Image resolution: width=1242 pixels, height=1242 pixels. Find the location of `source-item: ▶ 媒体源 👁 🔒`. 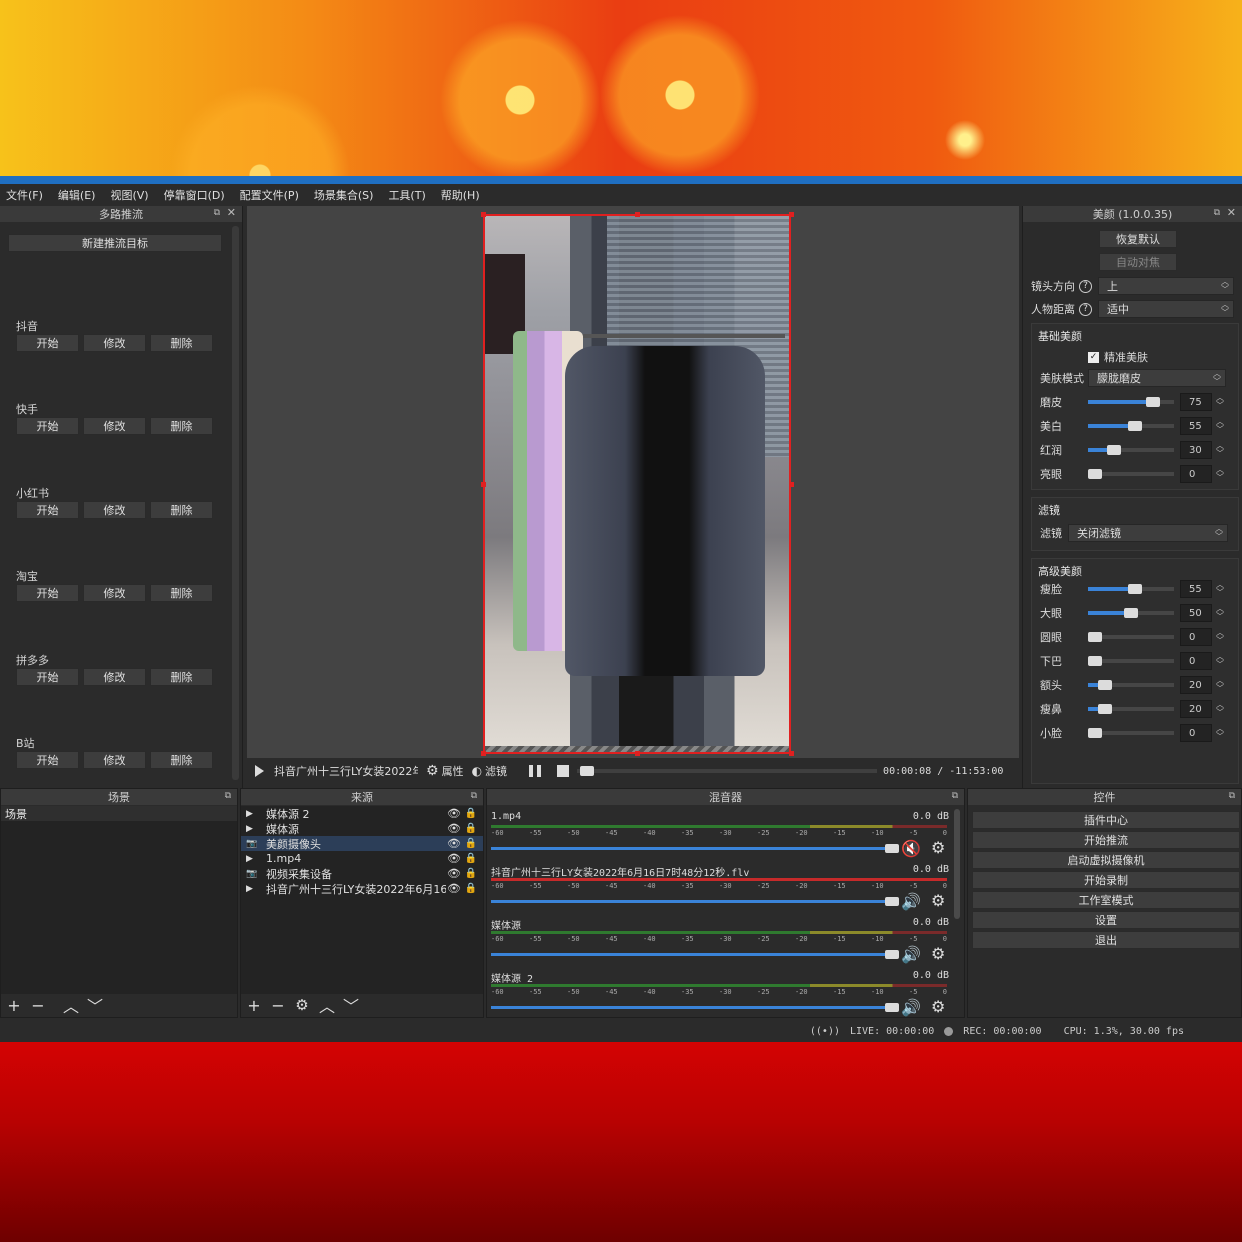

source-item: ▶ 媒体源 👁 🔒 is located at coordinates (362, 828).